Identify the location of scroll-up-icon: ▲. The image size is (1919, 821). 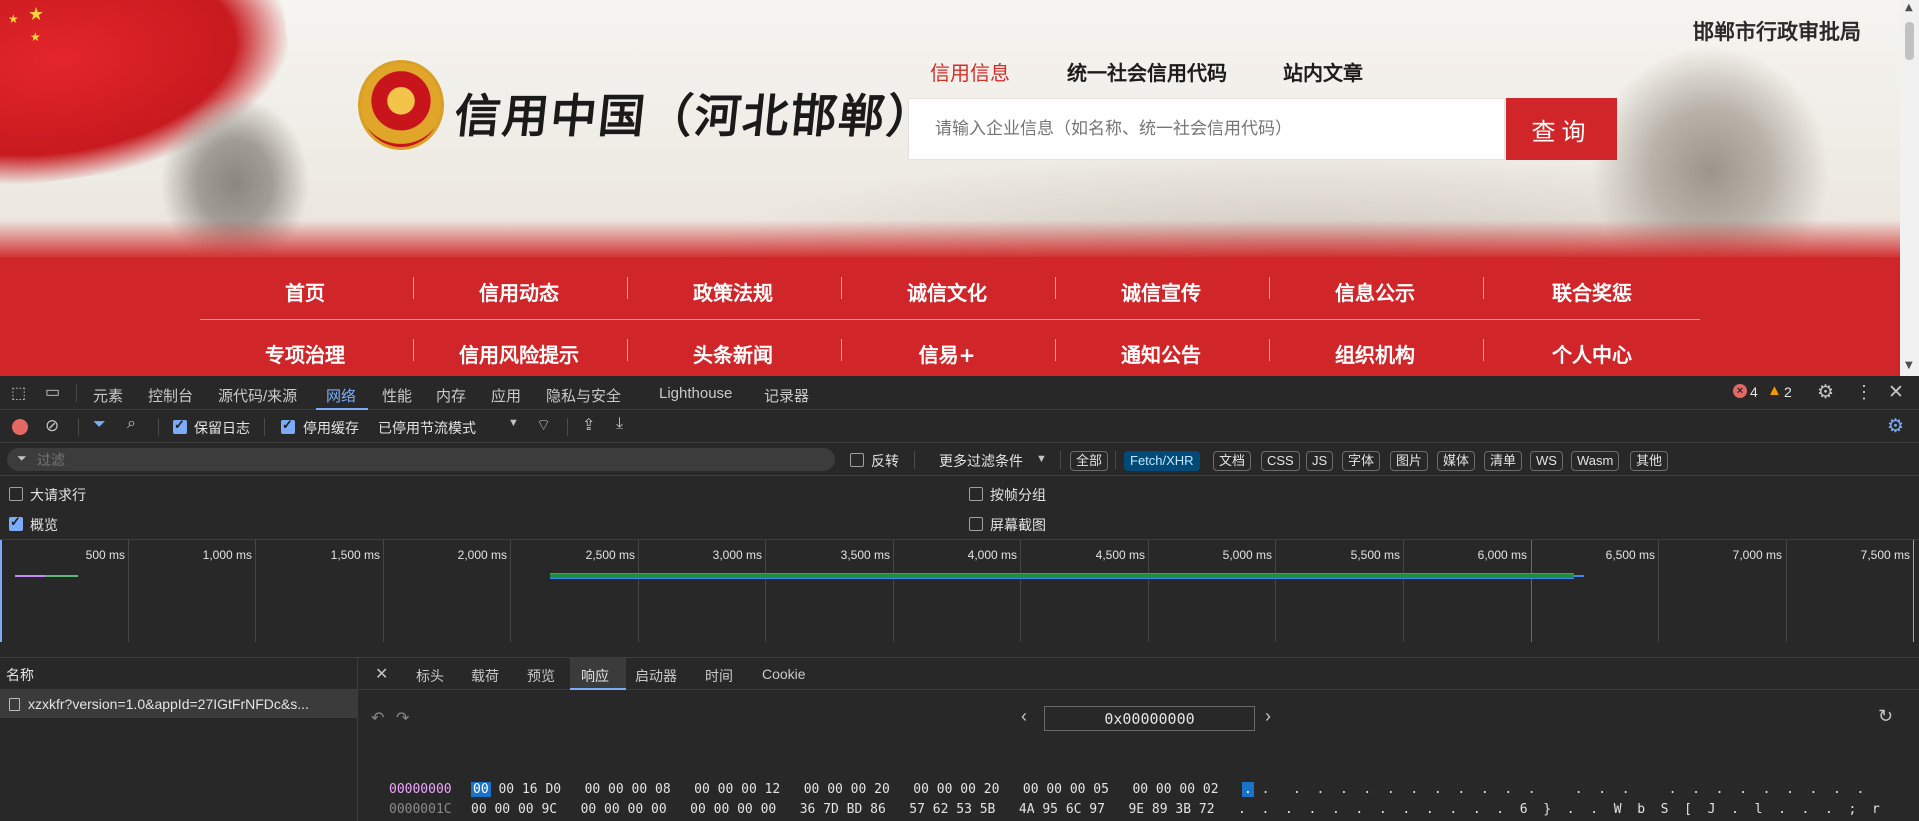
(1909, 7).